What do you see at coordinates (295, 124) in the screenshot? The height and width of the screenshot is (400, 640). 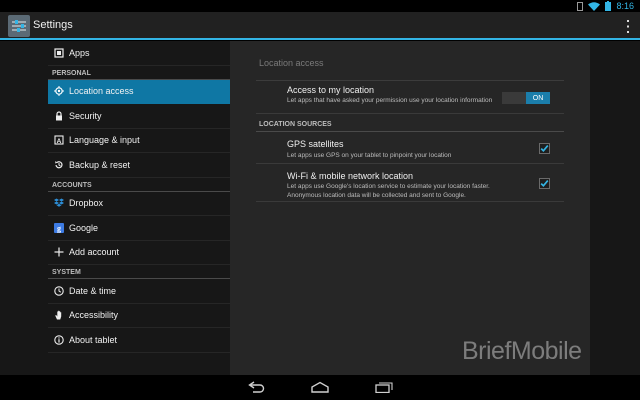 I see `section-header-location-sources: LOCATION SOURCES` at bounding box center [295, 124].